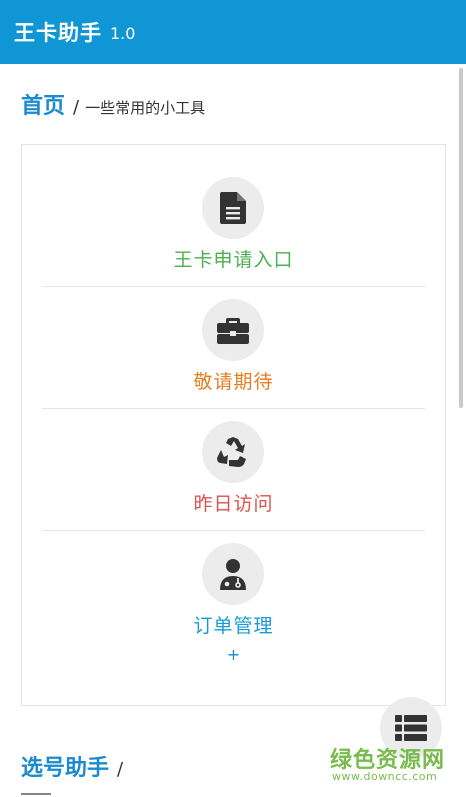 The image size is (466, 797). What do you see at coordinates (123, 33) in the screenshot?
I see `app-version: 1.0` at bounding box center [123, 33].